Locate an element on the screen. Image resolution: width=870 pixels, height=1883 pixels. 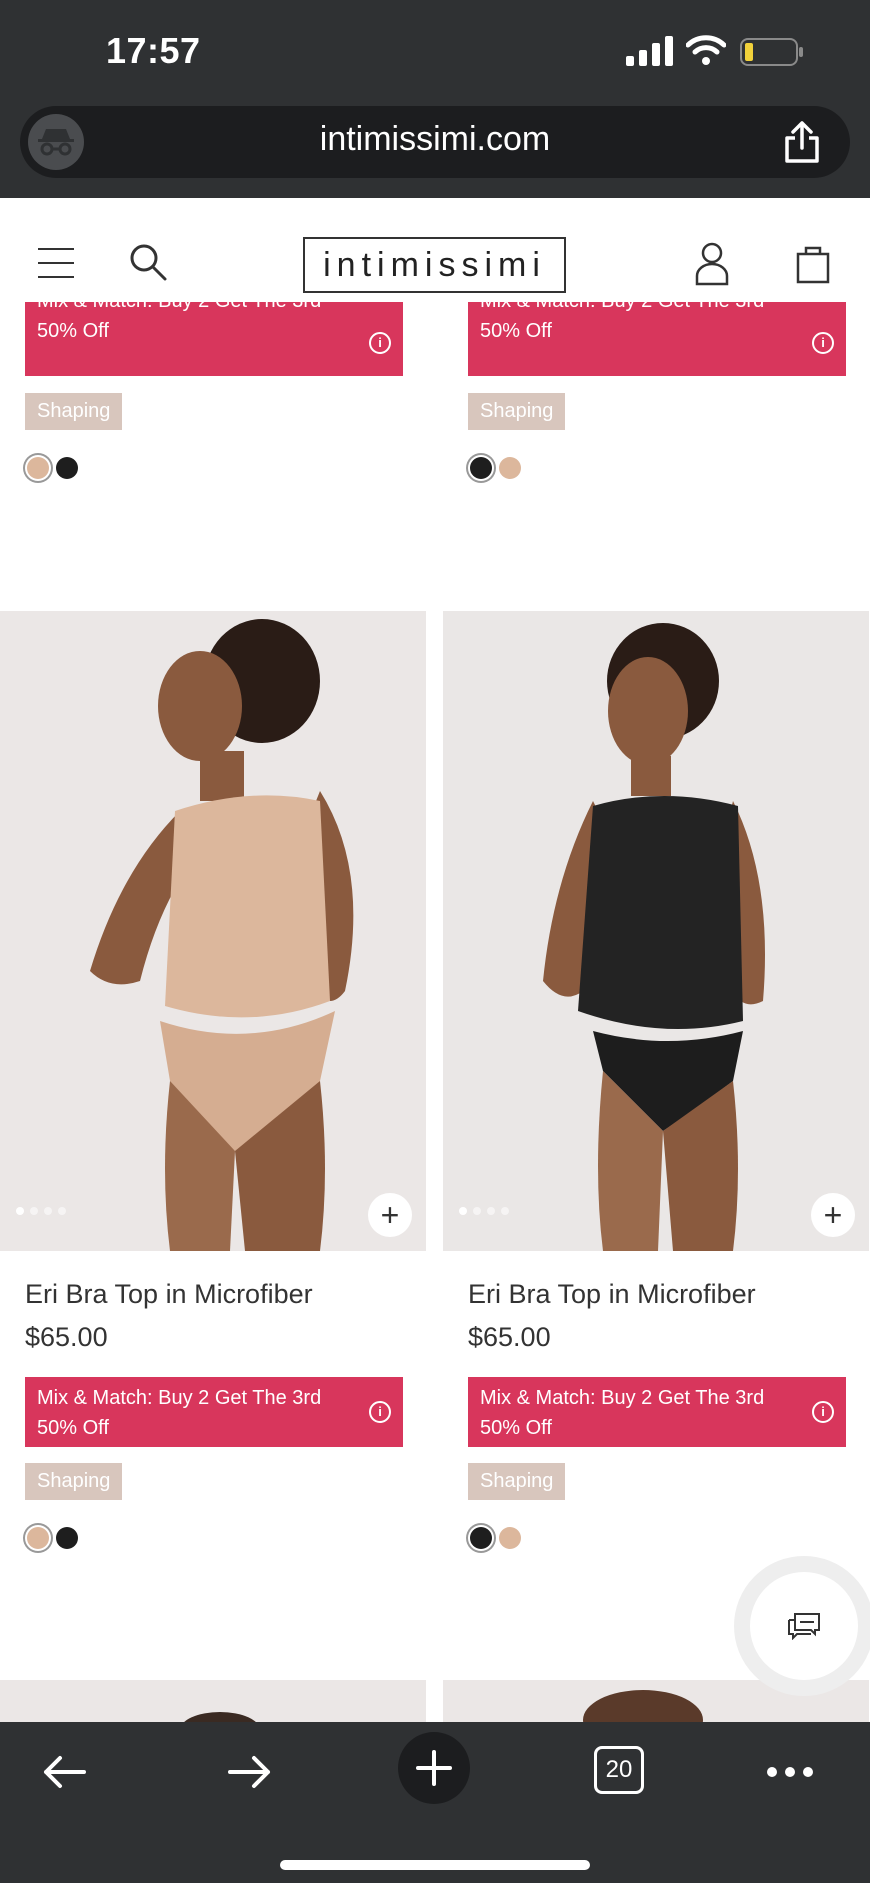
chat-button is located at coordinates (802, 1626).